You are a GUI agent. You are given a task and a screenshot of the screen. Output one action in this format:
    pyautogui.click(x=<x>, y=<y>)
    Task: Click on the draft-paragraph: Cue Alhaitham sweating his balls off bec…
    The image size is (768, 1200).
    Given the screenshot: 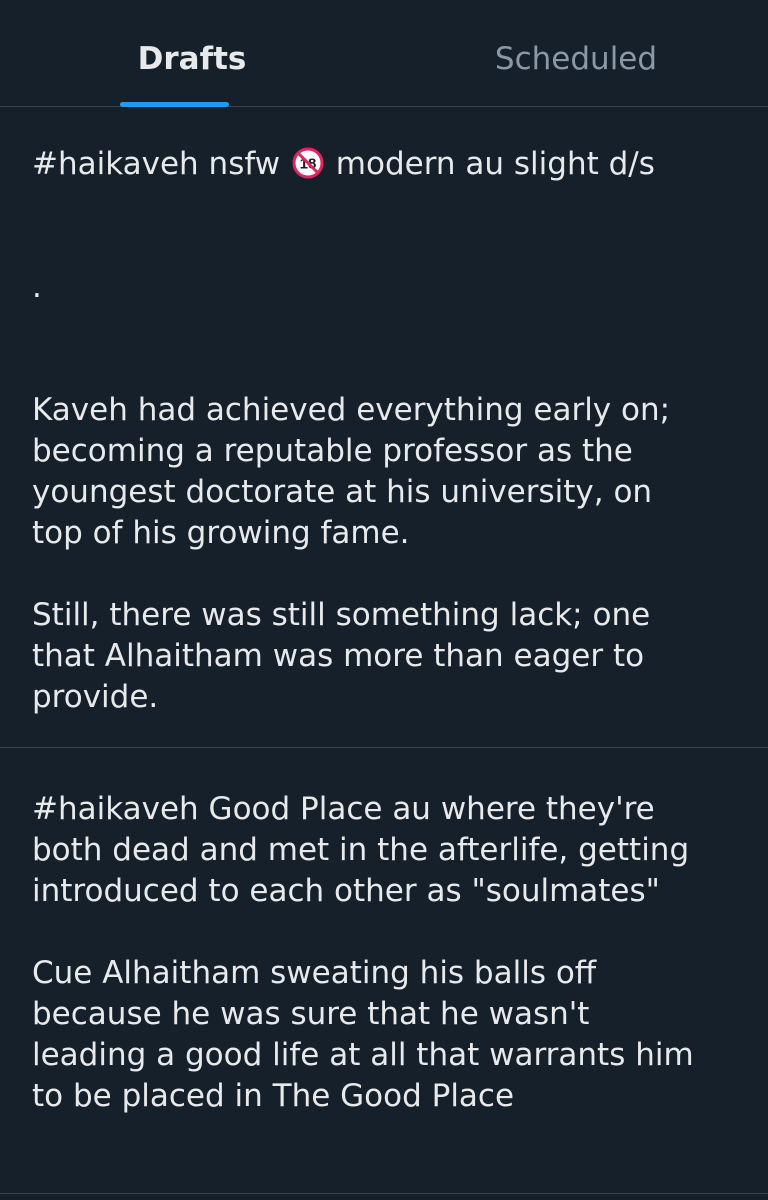 What is the action you would take?
    pyautogui.click(x=363, y=1034)
    